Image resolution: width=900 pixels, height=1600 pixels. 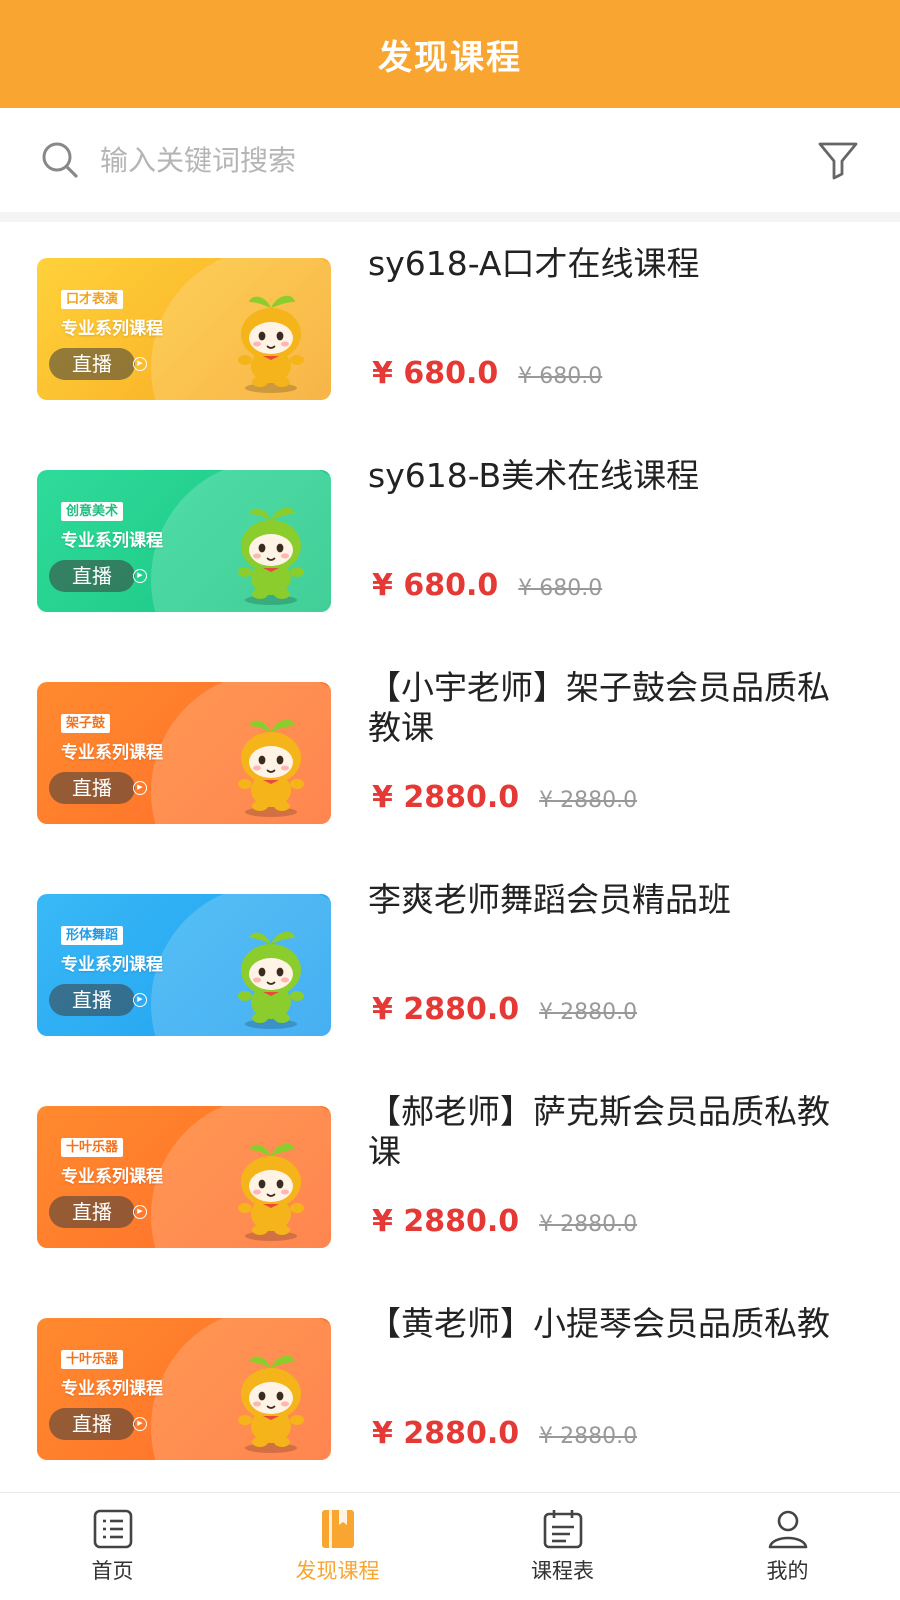 What do you see at coordinates (613, 708) in the screenshot?
I see `course-title: 【小宇老师】架子鼓会员品质私教课` at bounding box center [613, 708].